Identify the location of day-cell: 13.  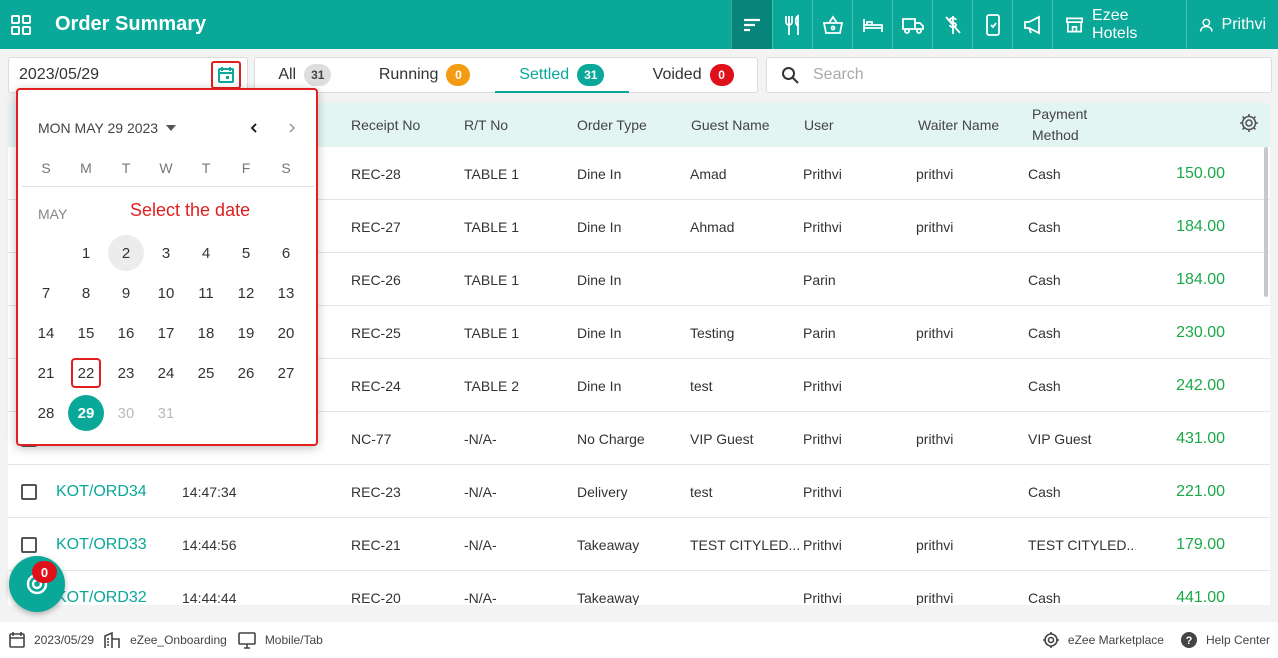
(286, 293).